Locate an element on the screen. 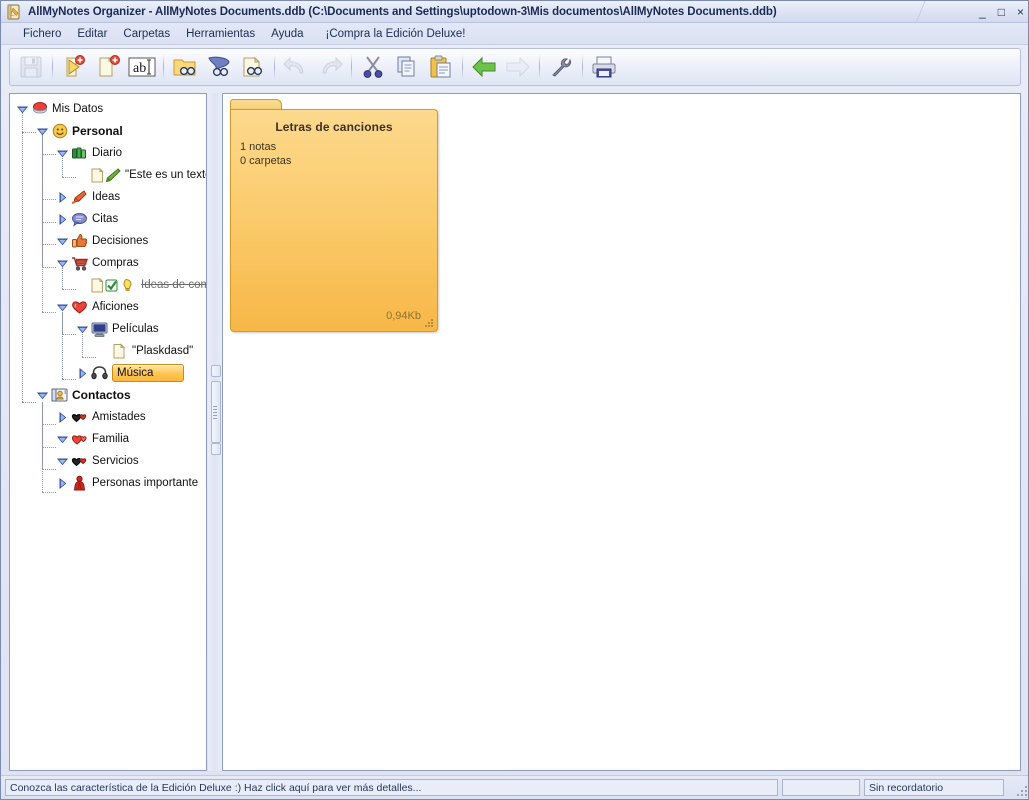  tree-item-label: Aficiones is located at coordinates (115, 307).